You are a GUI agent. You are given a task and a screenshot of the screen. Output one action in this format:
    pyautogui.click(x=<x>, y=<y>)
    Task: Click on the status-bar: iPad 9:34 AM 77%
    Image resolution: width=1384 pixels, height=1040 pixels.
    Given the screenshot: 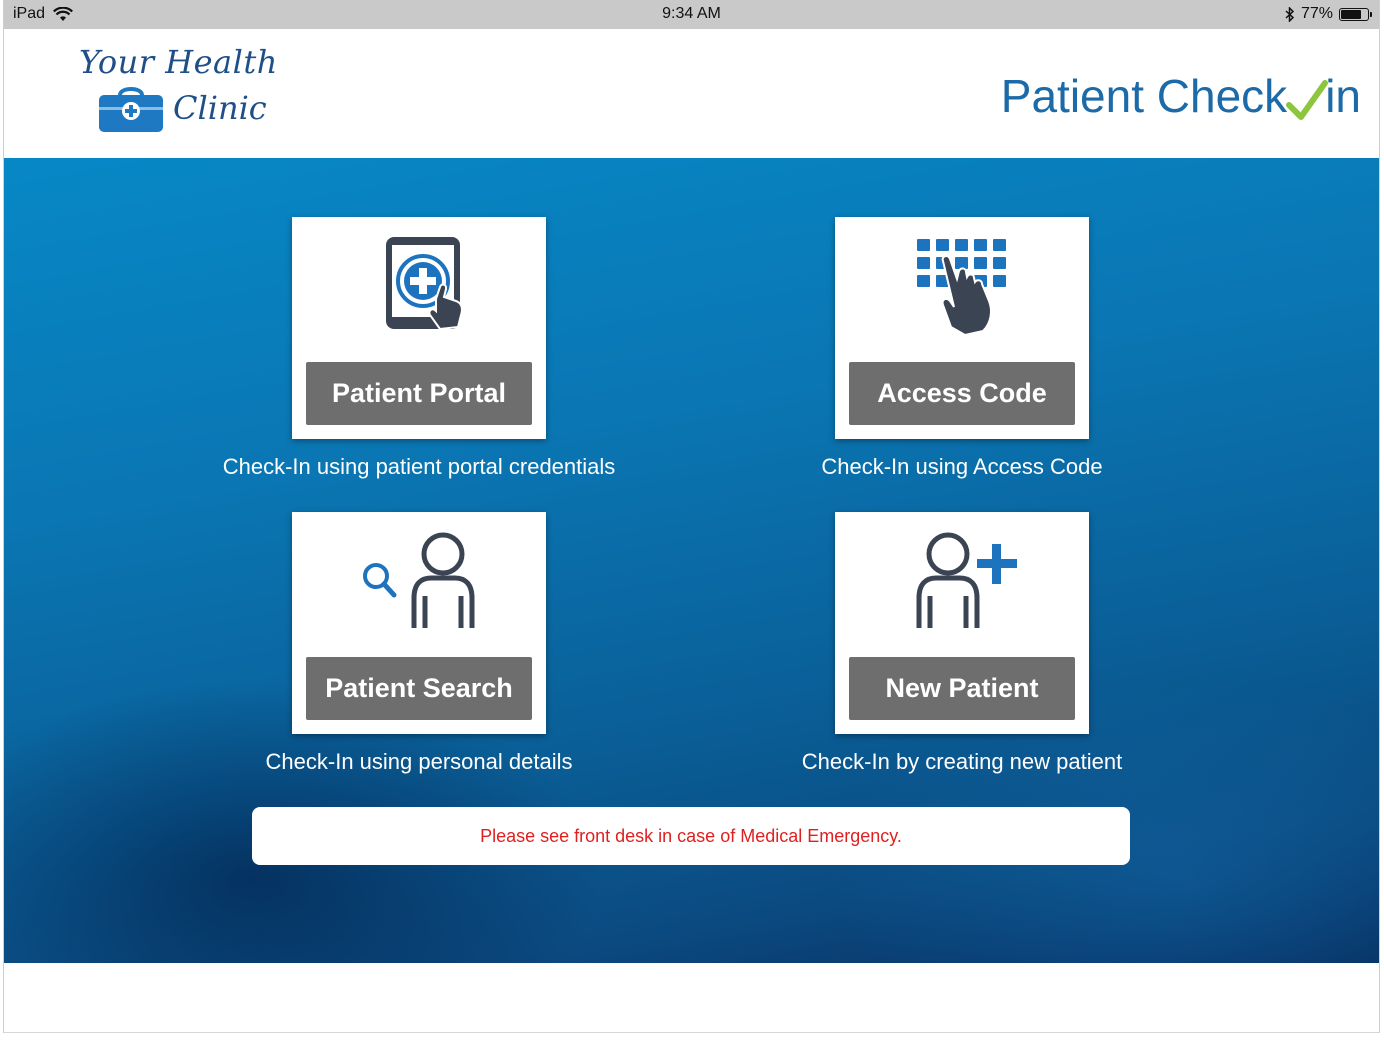 What is the action you would take?
    pyautogui.click(x=691, y=14)
    